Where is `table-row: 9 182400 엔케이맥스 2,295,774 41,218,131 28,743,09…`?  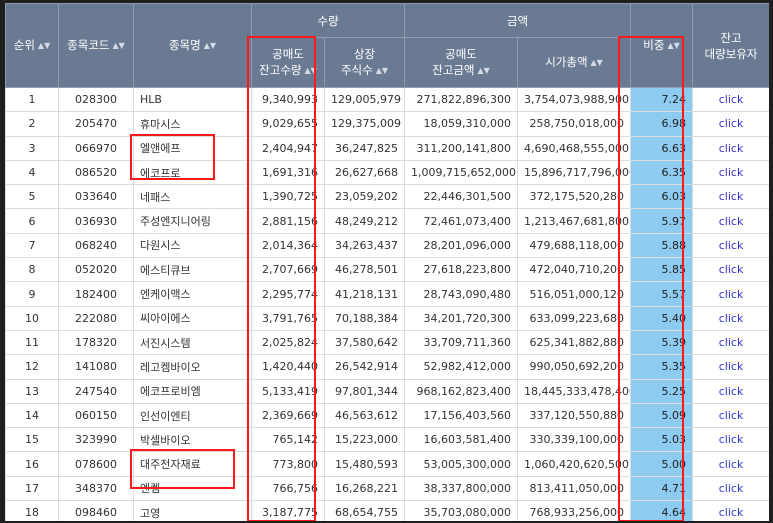 table-row: 9 182400 엔케이맥스 2,295,774 41,218,131 28,743,09… is located at coordinates (387, 294).